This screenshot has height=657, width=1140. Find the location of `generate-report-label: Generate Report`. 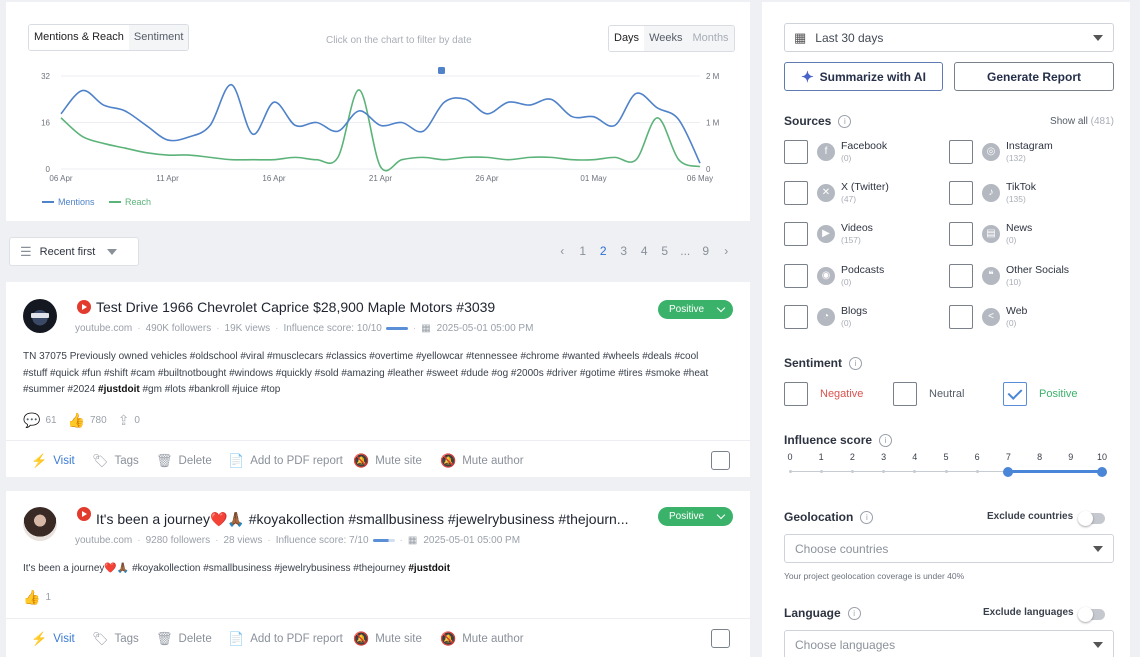

generate-report-label: Generate Report is located at coordinates (1034, 76).